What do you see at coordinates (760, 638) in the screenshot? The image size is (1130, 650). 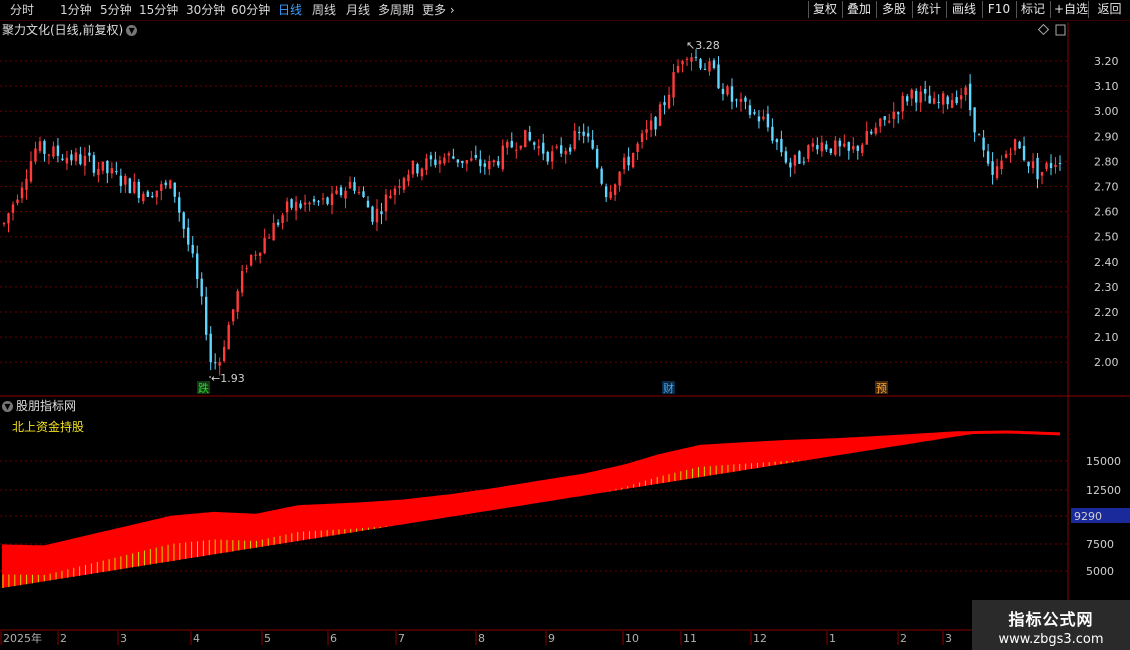 I see `date-axis-label: 12` at bounding box center [760, 638].